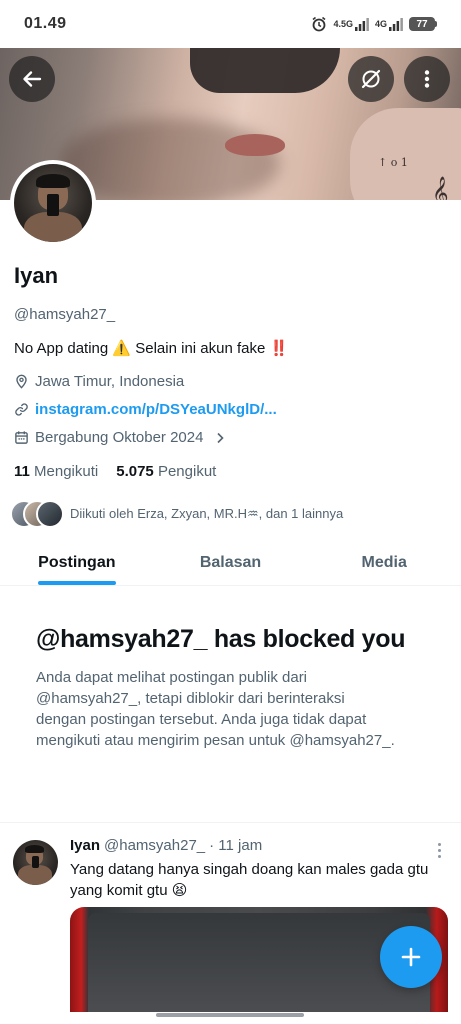 The height and width of the screenshot is (1024, 461). Describe the element at coordinates (319, 24) in the screenshot. I see `alarm-icon` at that location.